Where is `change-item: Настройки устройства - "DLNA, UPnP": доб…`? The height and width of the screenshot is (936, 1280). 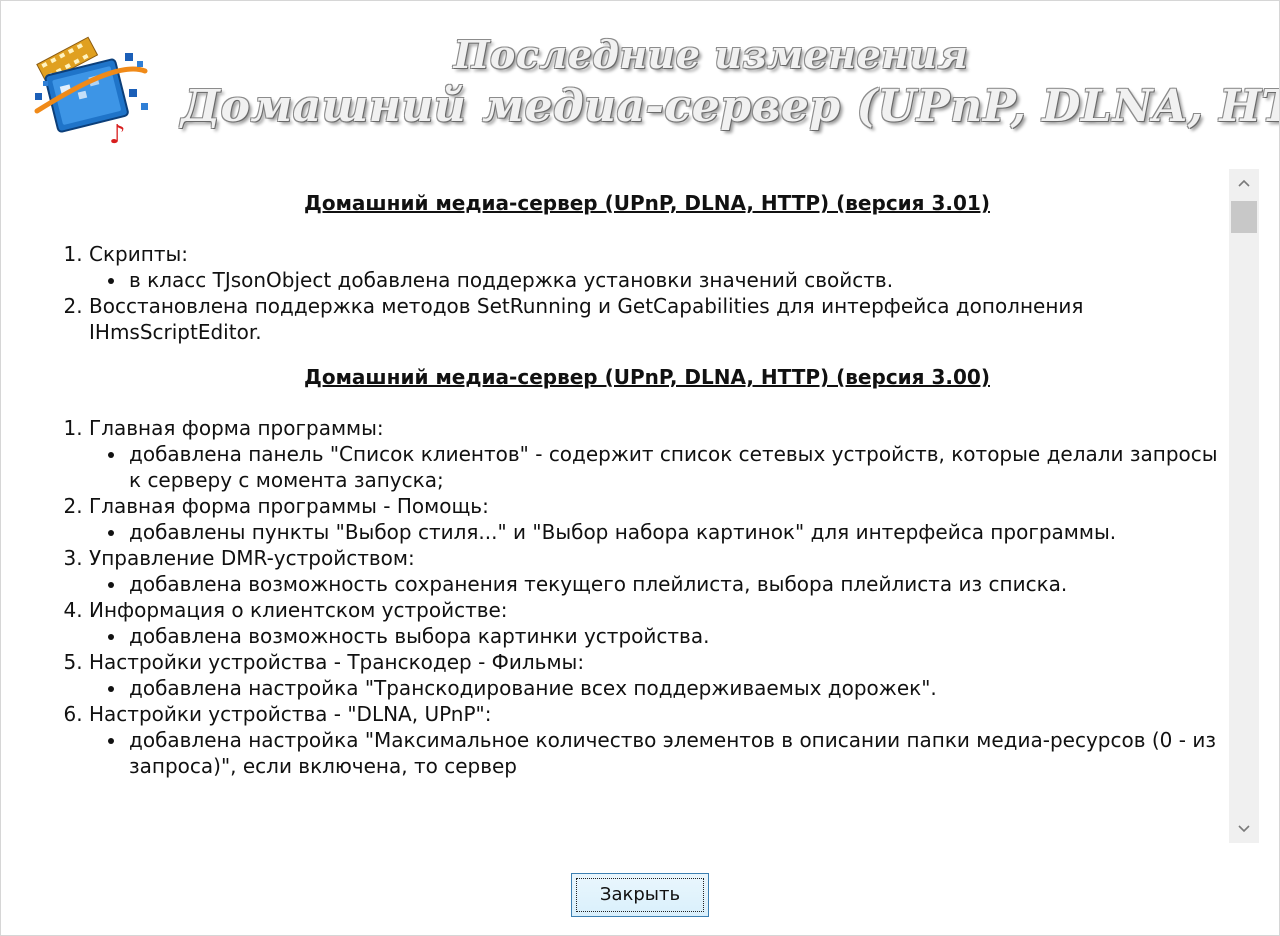
change-item: Настройки устройства - "DLNA, UPnP": доб… is located at coordinates (658, 740).